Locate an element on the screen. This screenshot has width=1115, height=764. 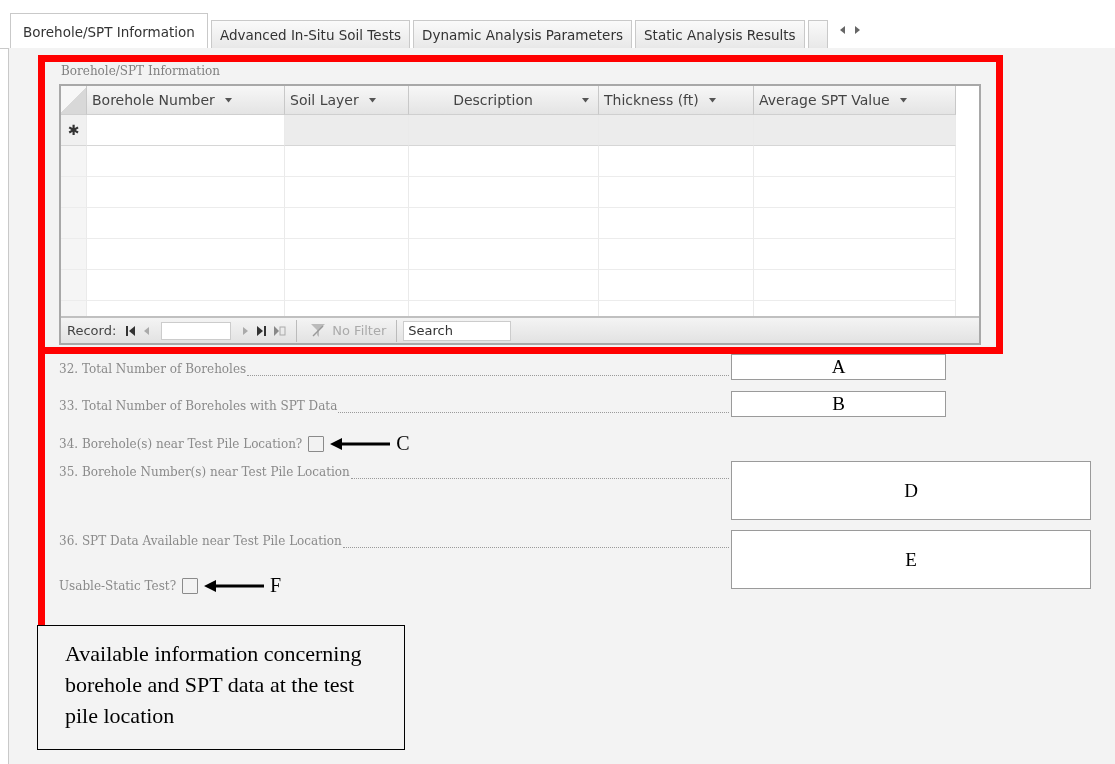
field-label: 36. SPT Data Available near Test Pile Location is located at coordinates (200, 541).